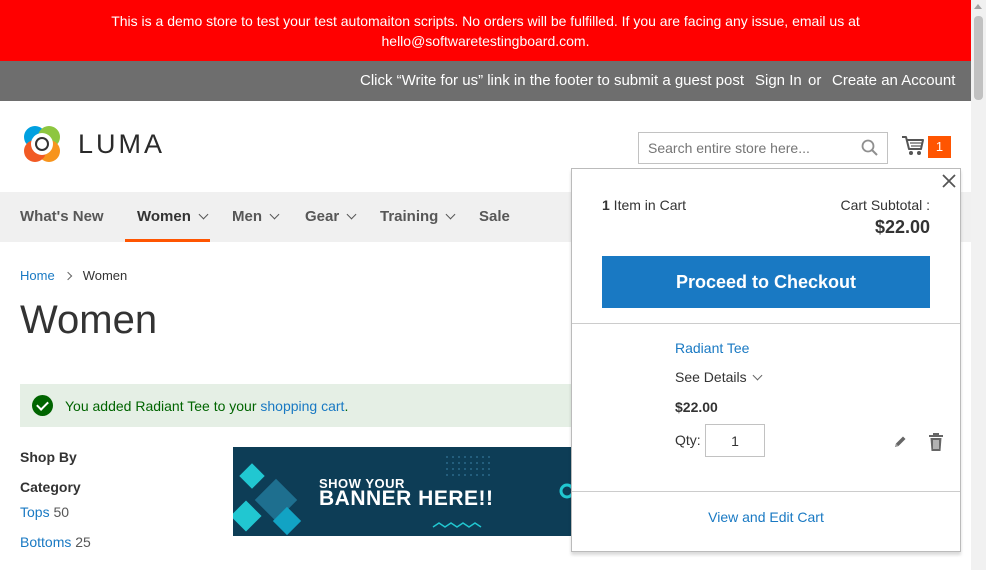 The width and height of the screenshot is (986, 570). I want to click on nav-item-women: Women, so click(173, 216).